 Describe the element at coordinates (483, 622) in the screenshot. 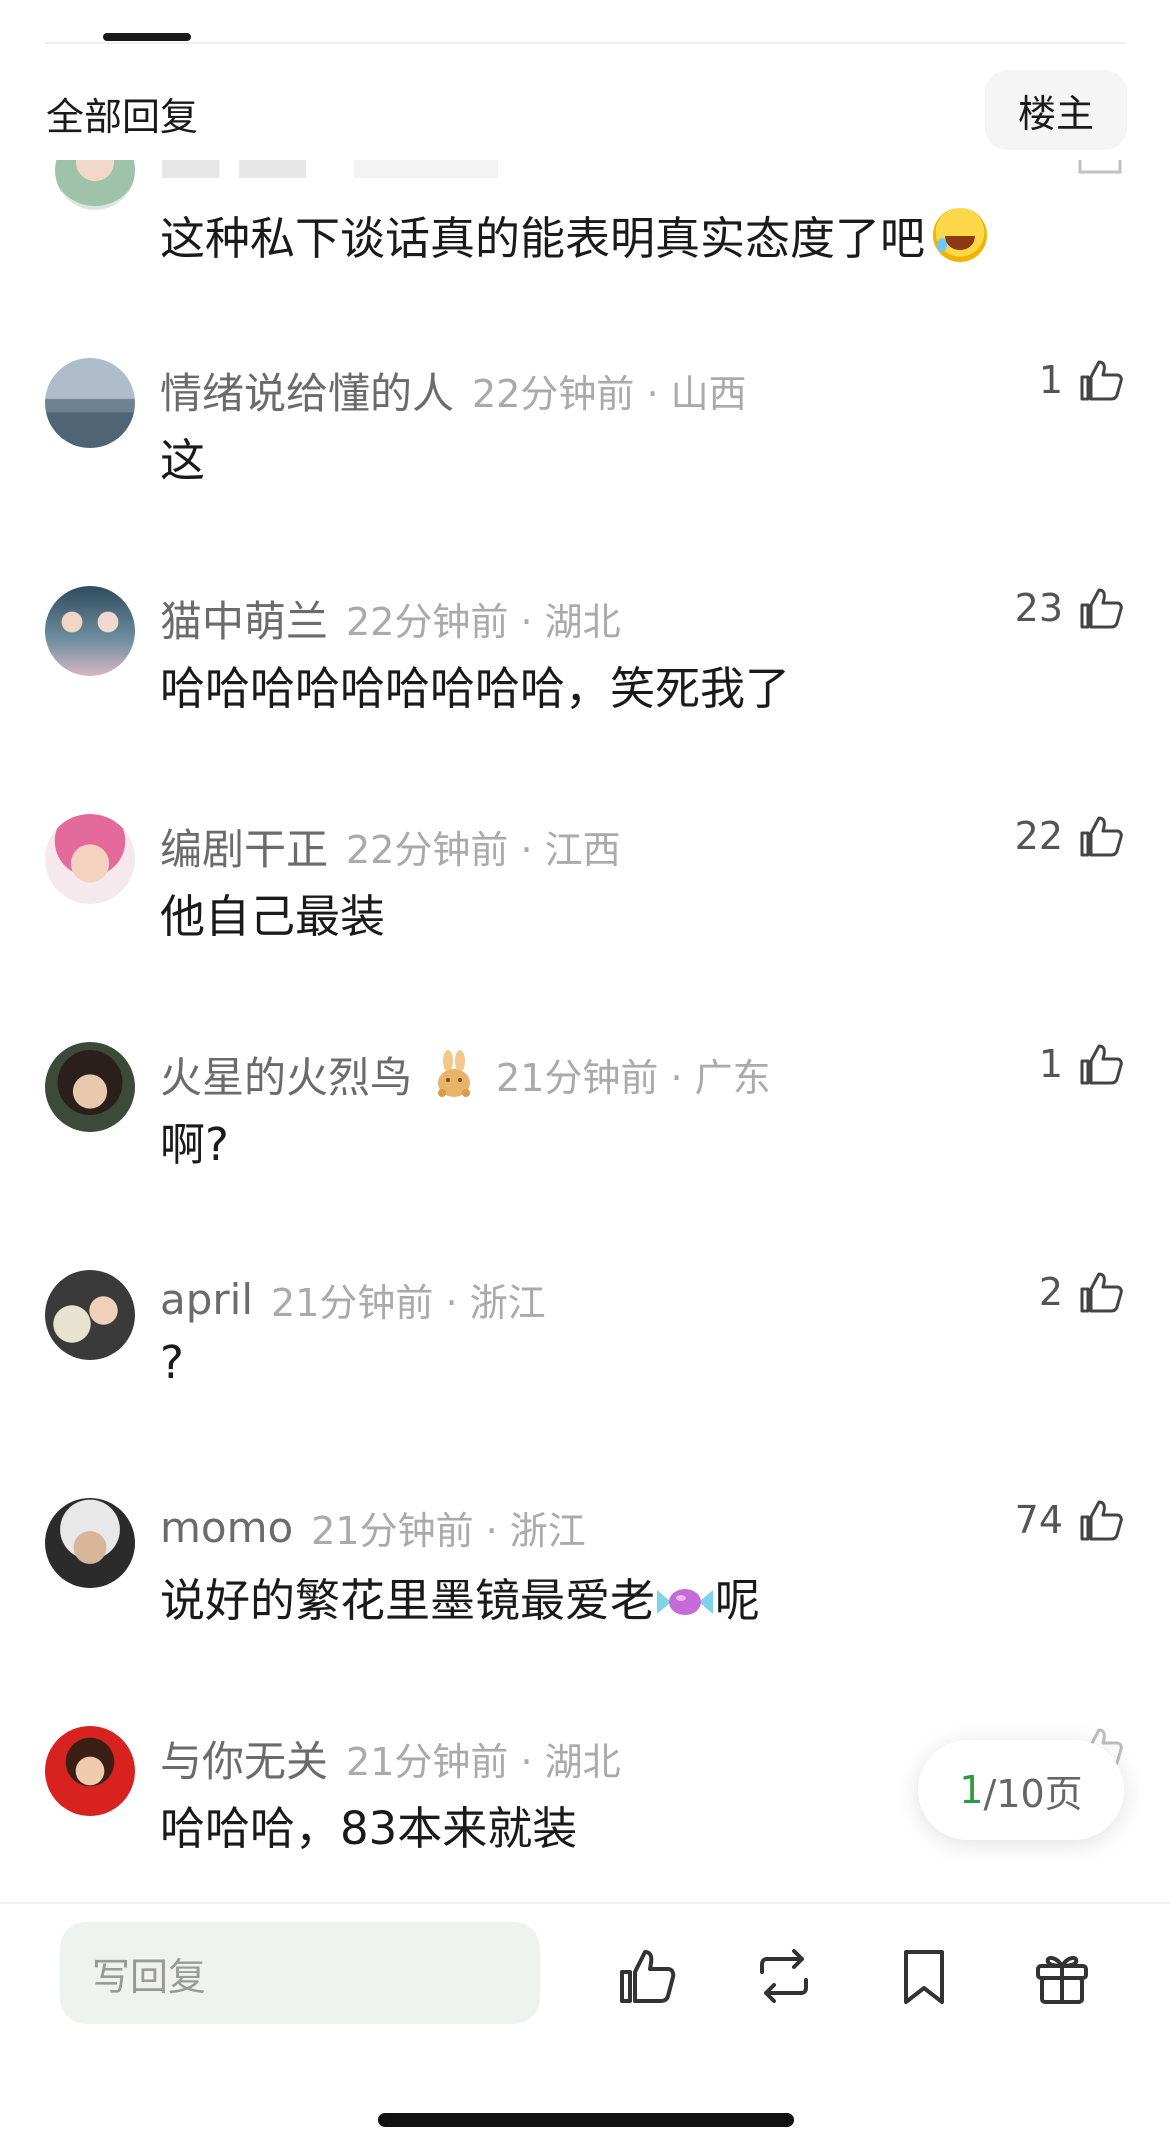

I see `comment-time: 22分钟前 · 湖北` at that location.